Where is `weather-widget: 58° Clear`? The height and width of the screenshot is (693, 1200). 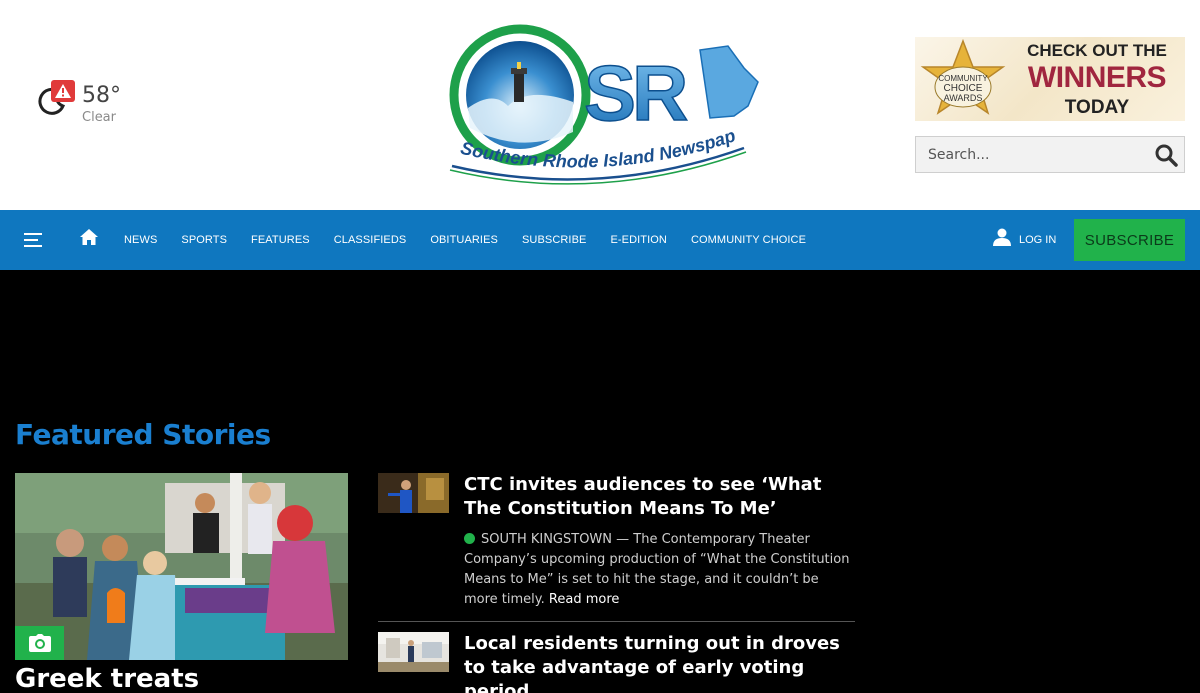
weather-widget: 58° Clear is located at coordinates (91, 105).